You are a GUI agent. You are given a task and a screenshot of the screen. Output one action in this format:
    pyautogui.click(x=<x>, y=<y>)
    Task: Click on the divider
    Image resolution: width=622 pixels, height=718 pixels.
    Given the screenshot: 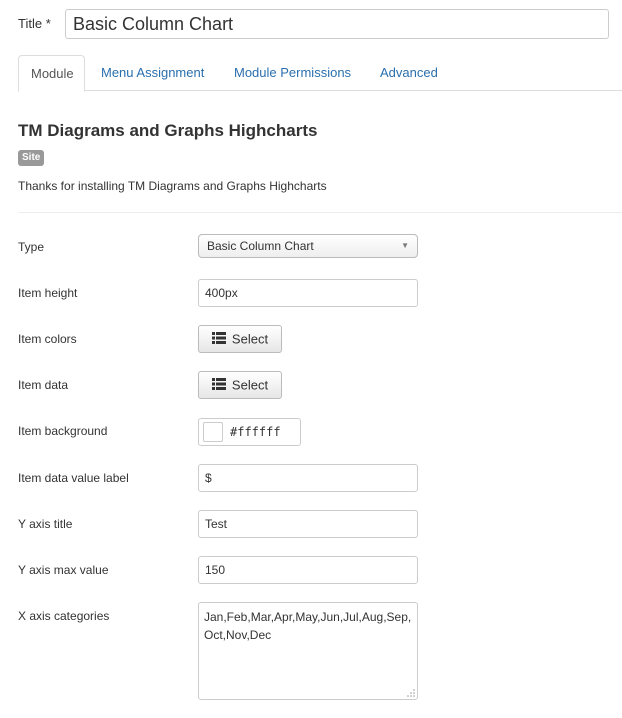 What is the action you would take?
    pyautogui.click(x=320, y=212)
    